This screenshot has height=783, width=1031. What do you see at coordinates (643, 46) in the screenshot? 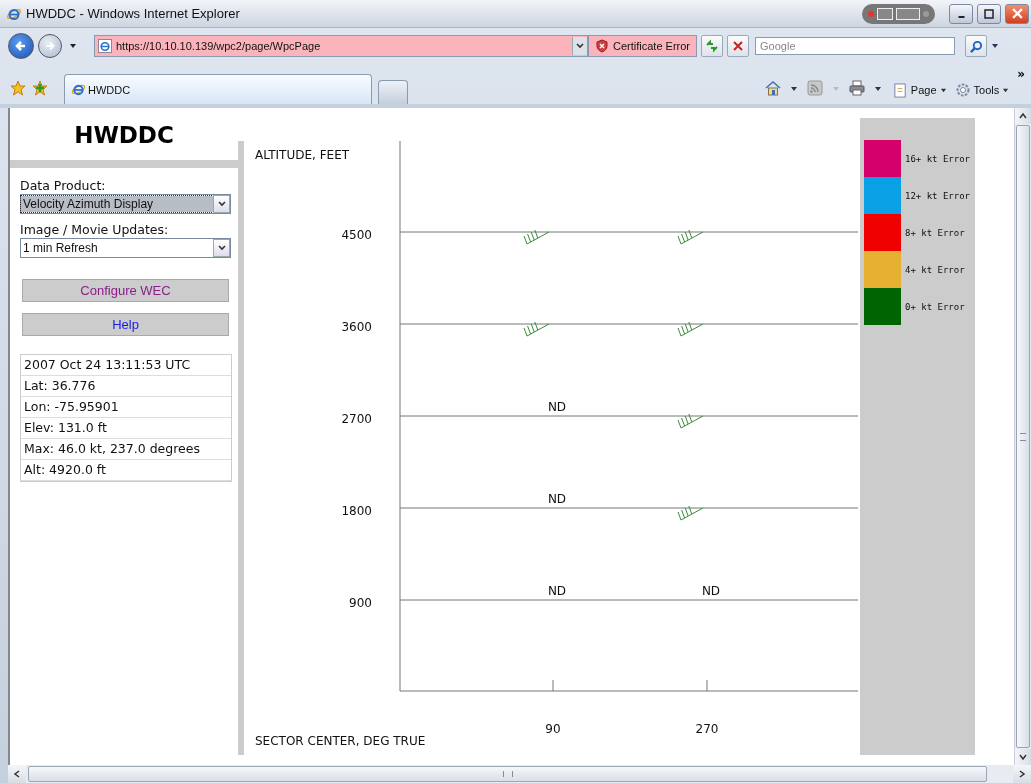
I see `certificate-error-button: Certificate Error` at bounding box center [643, 46].